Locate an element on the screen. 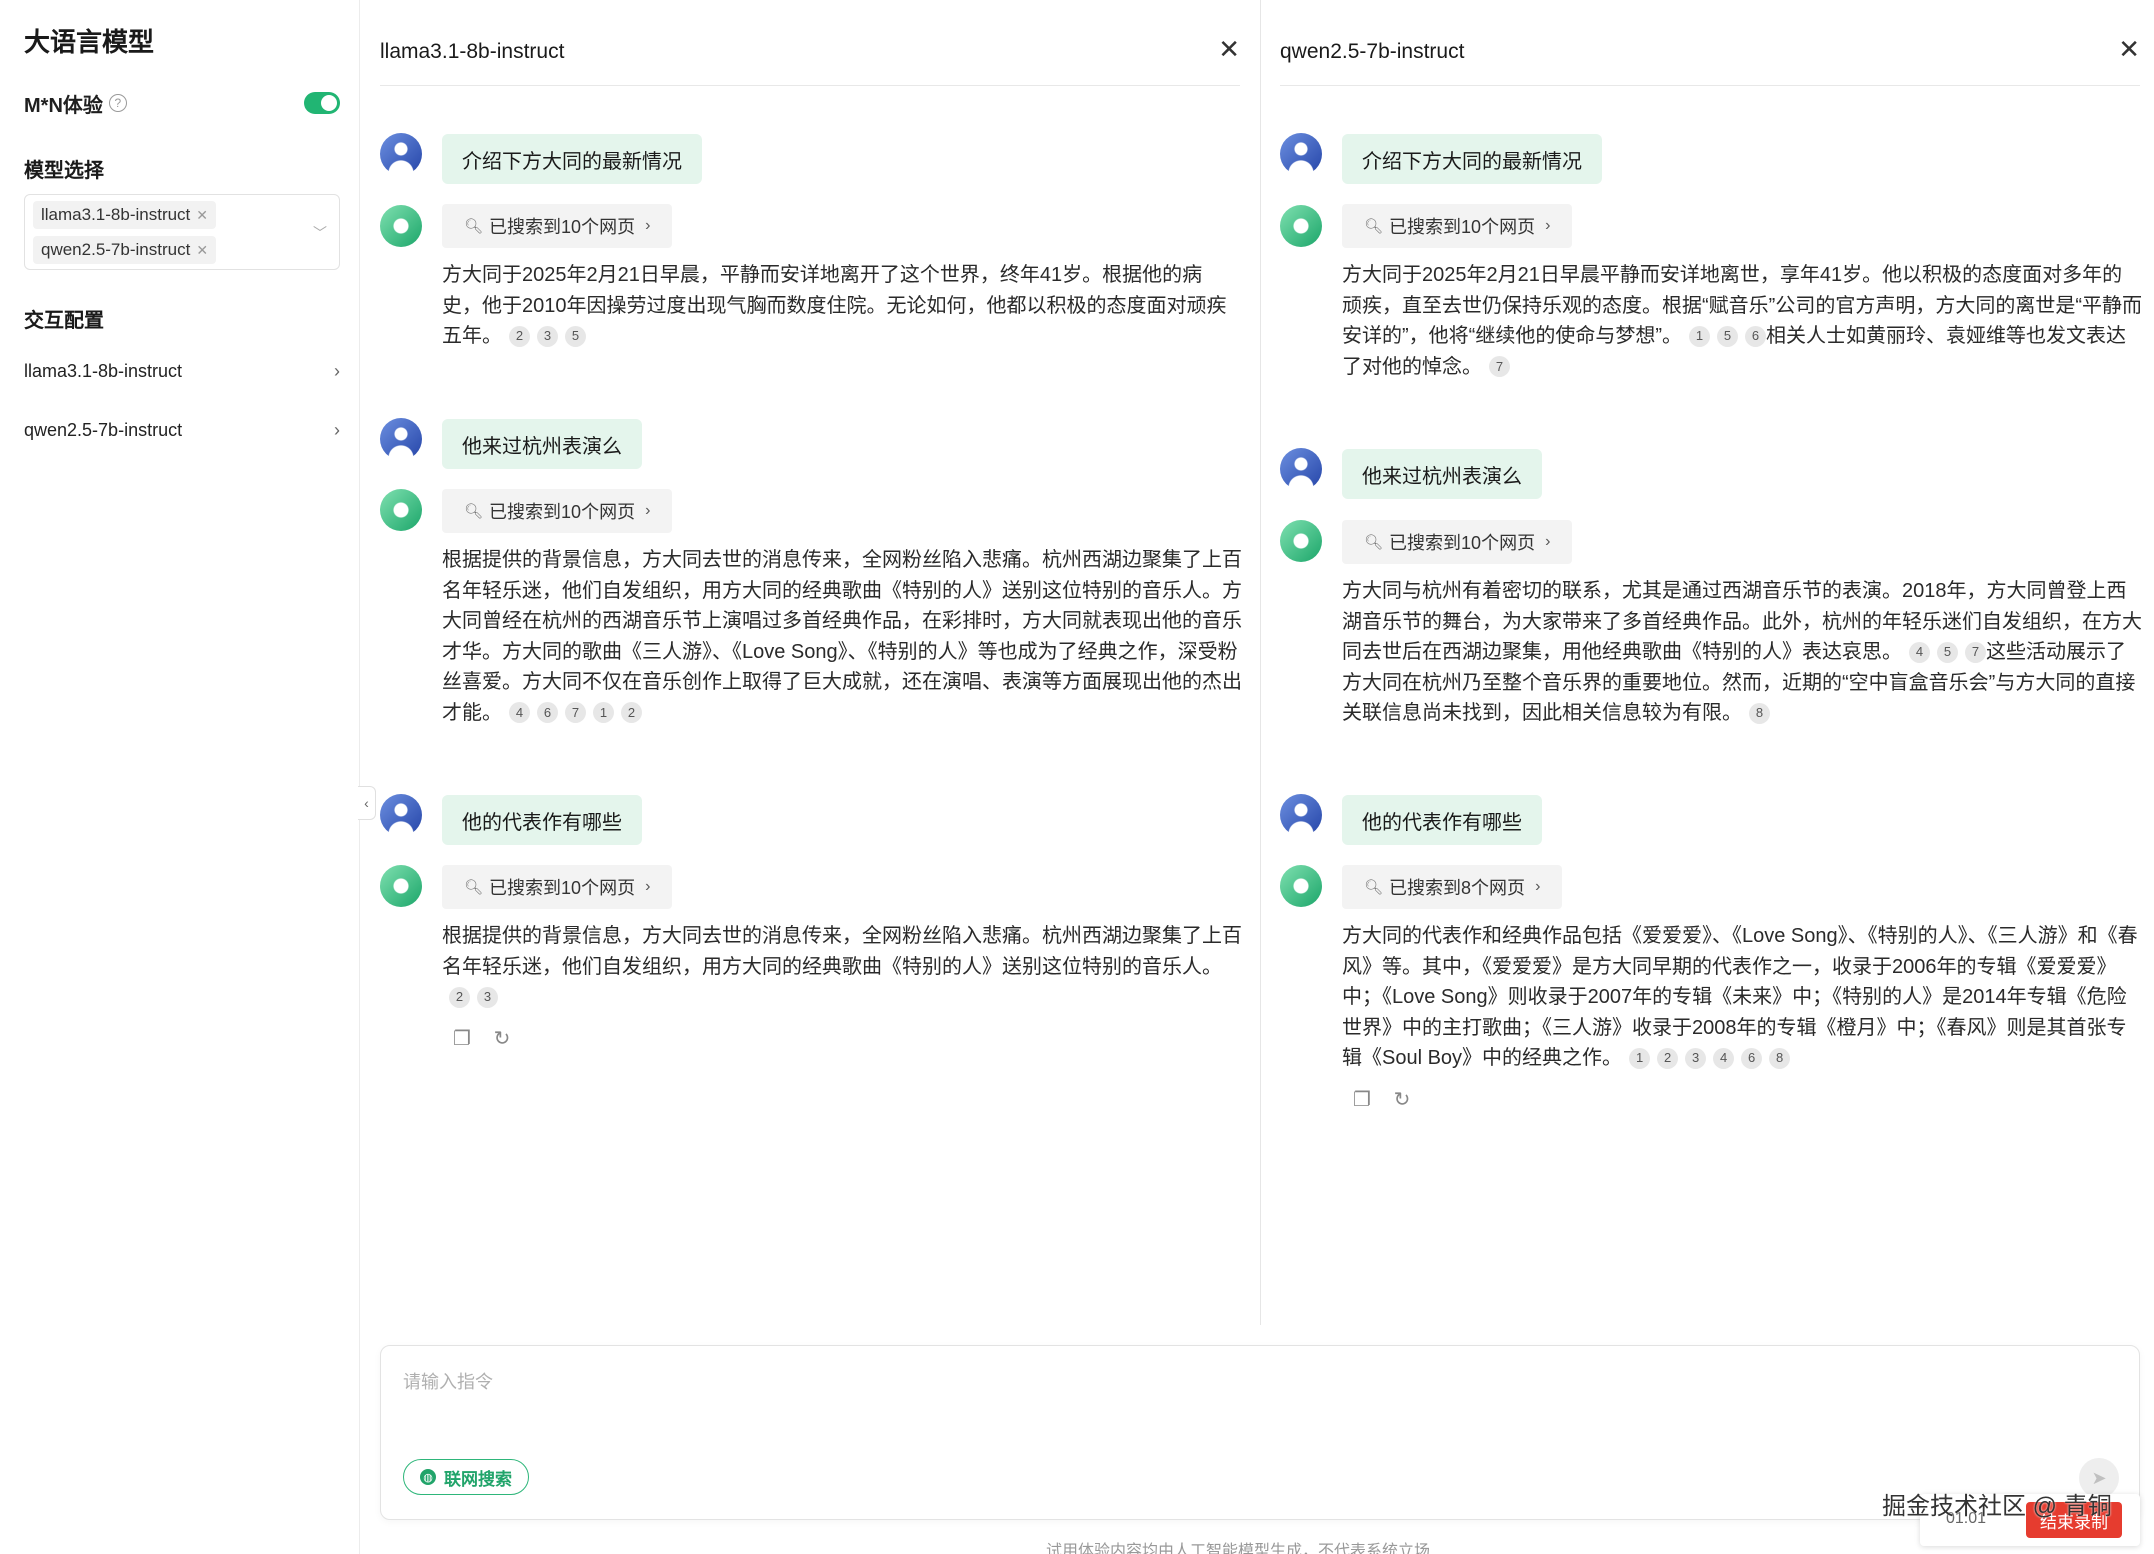 The height and width of the screenshot is (1554, 2154). globe-icon: ◍ is located at coordinates (428, 1477).